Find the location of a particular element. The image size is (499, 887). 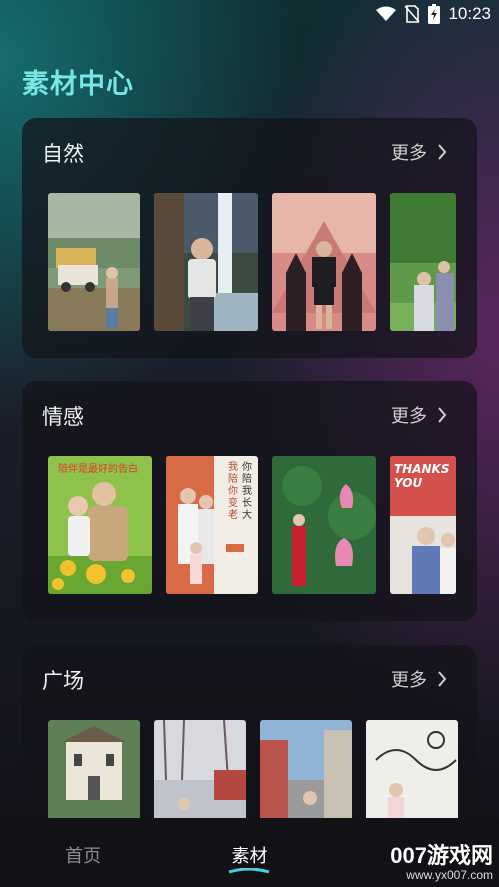

active-indicator is located at coordinates (249, 871).